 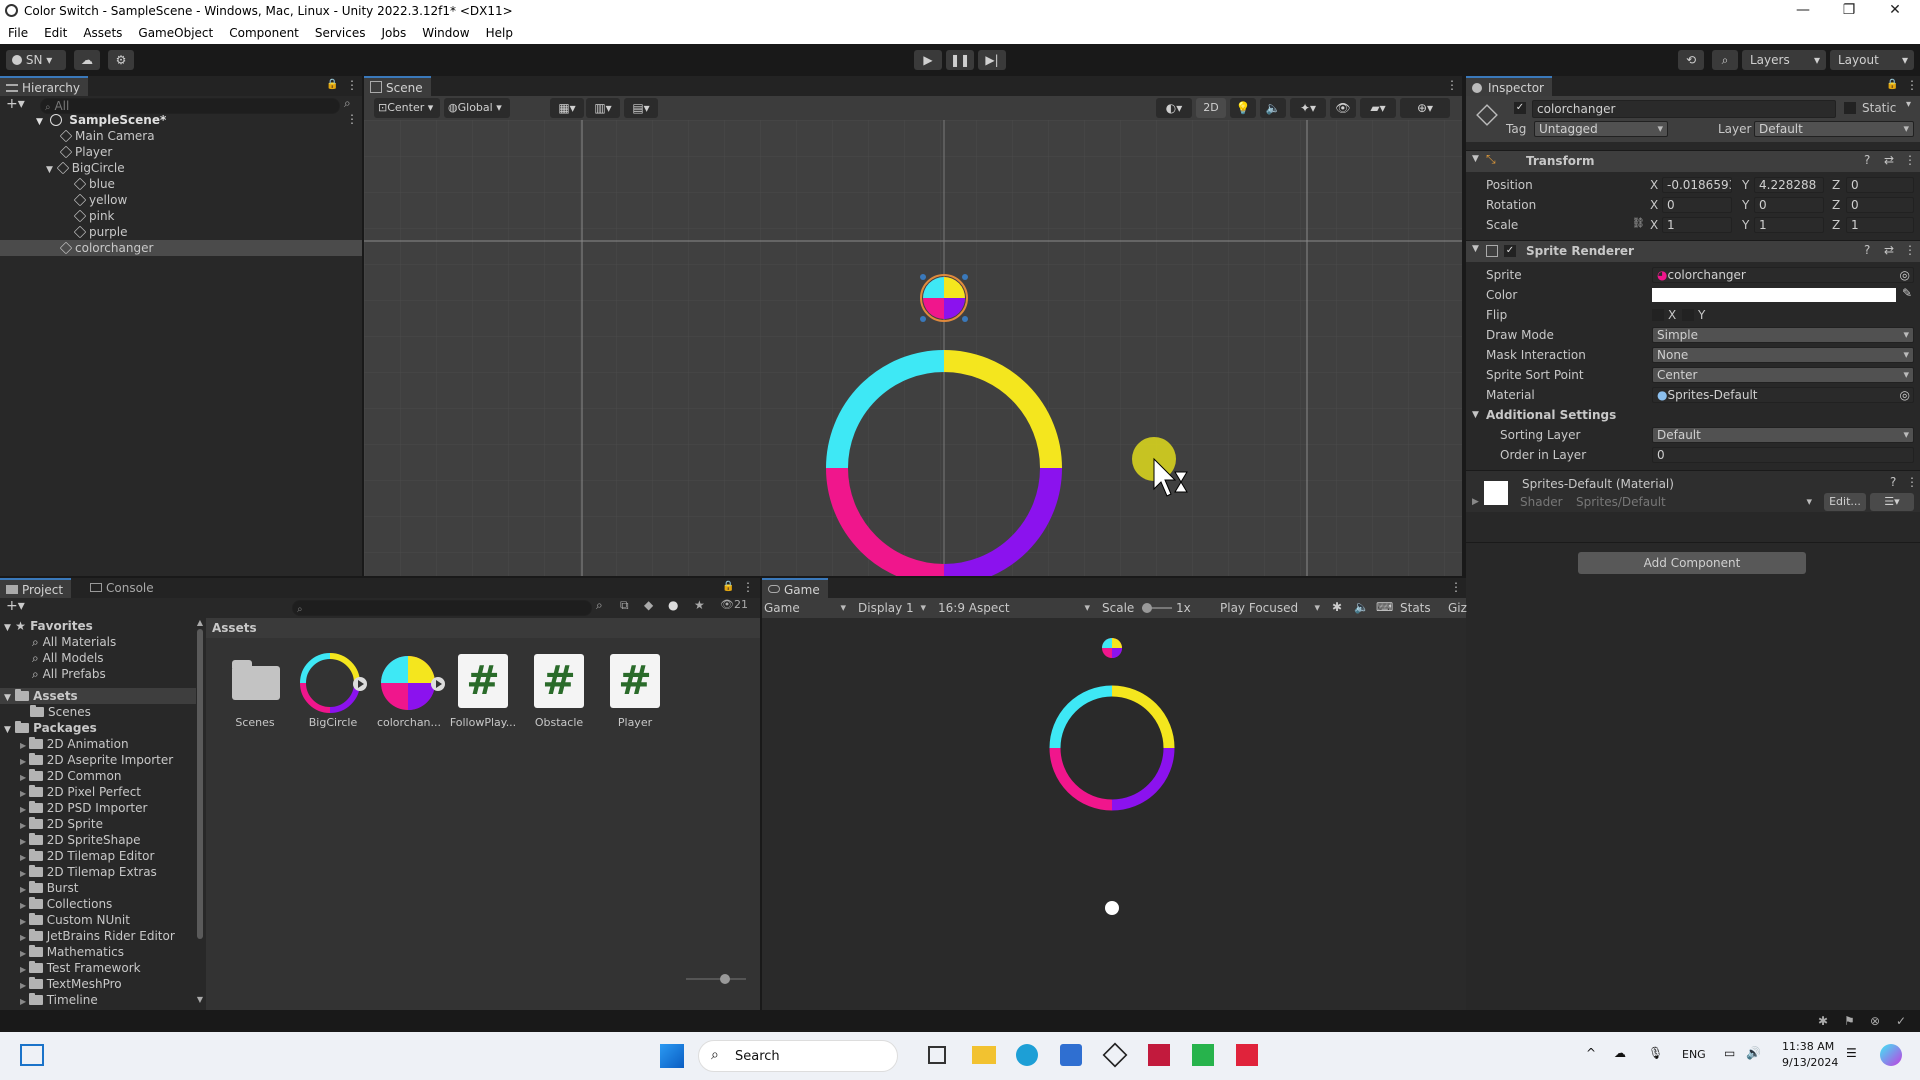 I want to click on package-folder-row: ▶ 2D Animation, so click(x=74, y=744).